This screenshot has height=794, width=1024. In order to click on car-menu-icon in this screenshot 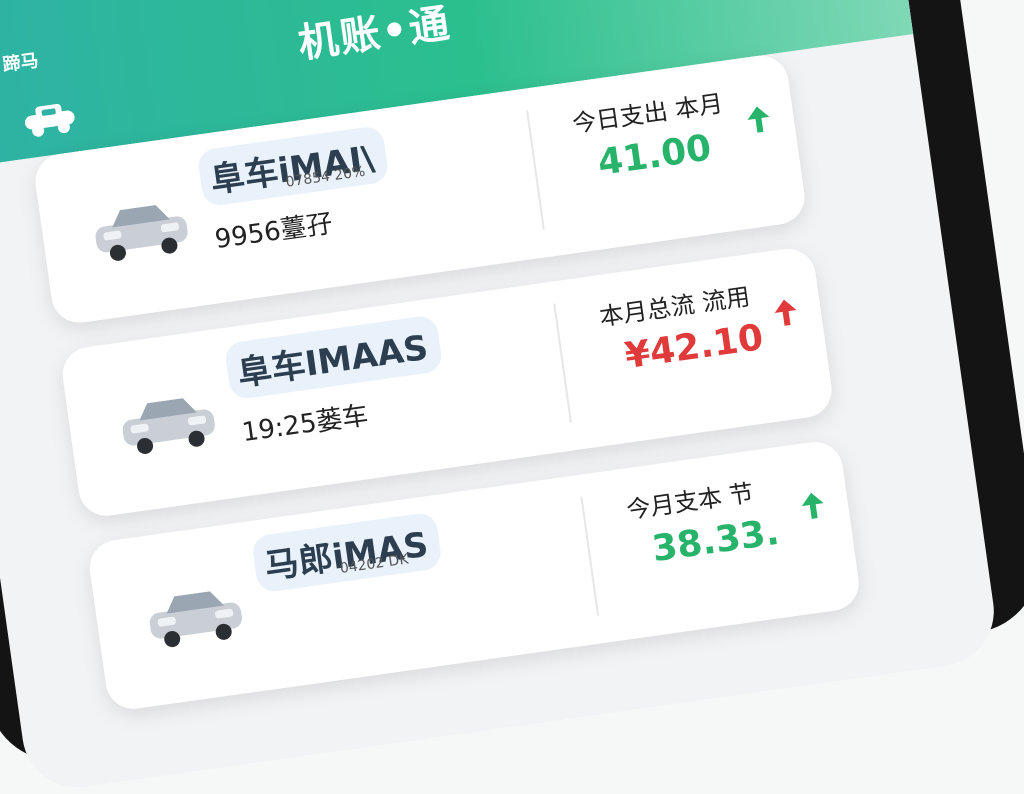, I will do `click(50, 119)`.